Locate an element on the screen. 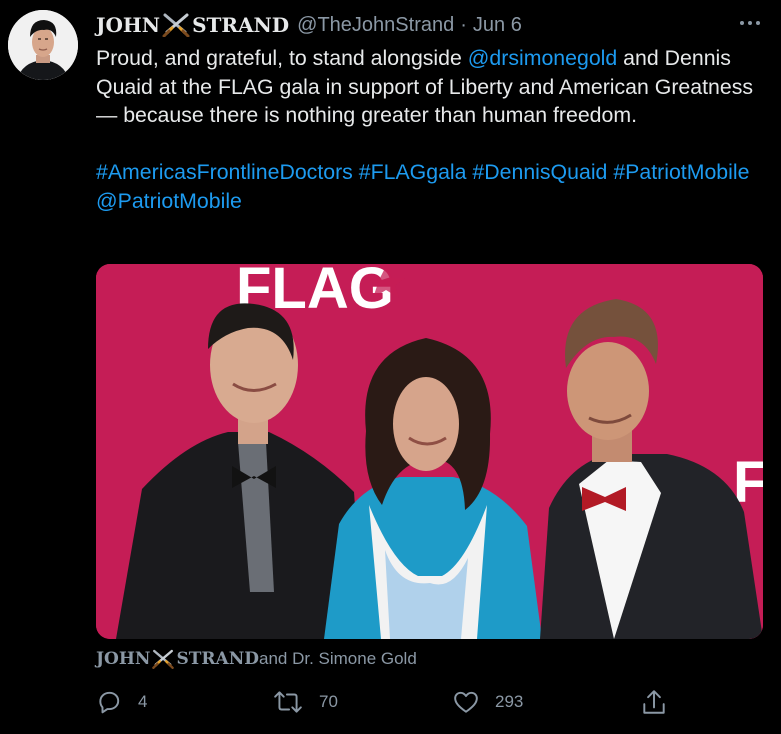 This screenshot has width=781, height=734. tweet-header: JOHN STRAND @TheJohnStrand · Jun 6 is located at coordinates (309, 25).